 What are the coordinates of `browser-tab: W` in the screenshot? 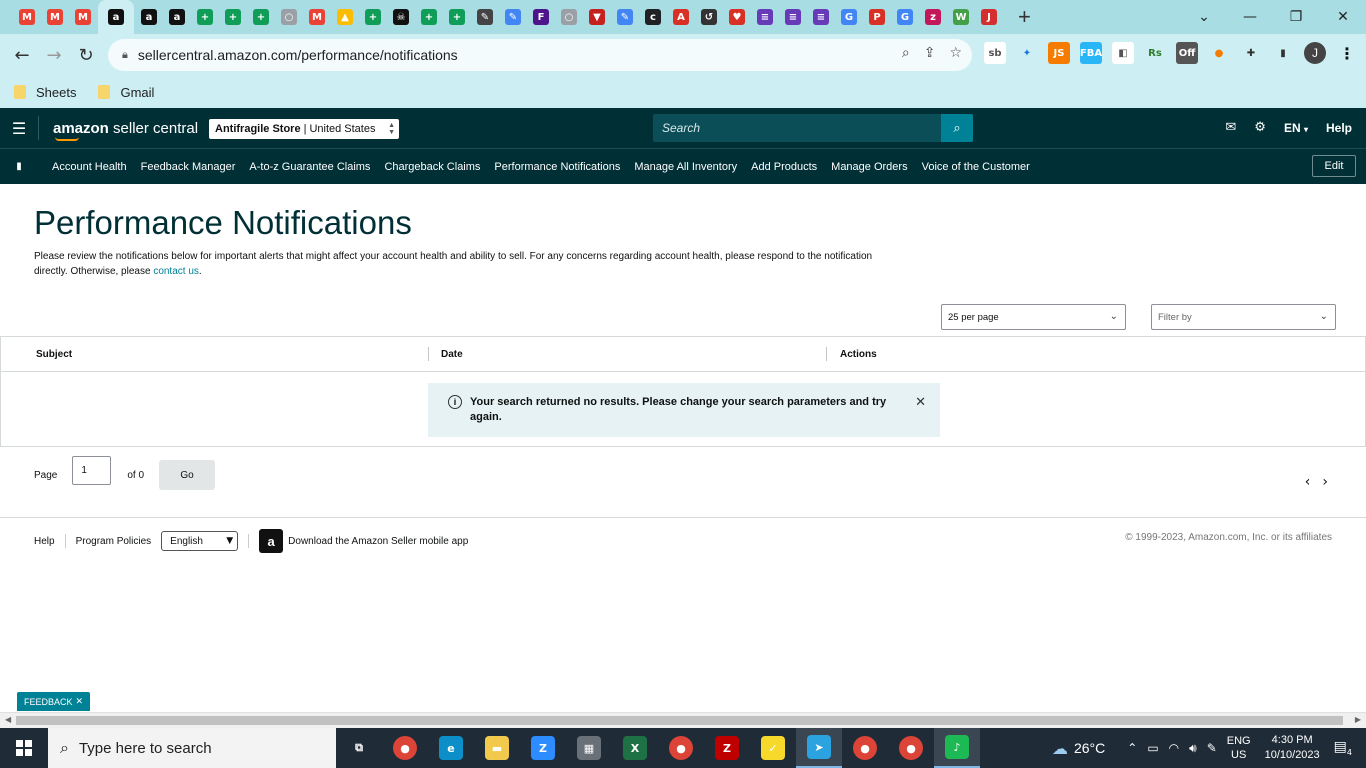 It's located at (961, 17).